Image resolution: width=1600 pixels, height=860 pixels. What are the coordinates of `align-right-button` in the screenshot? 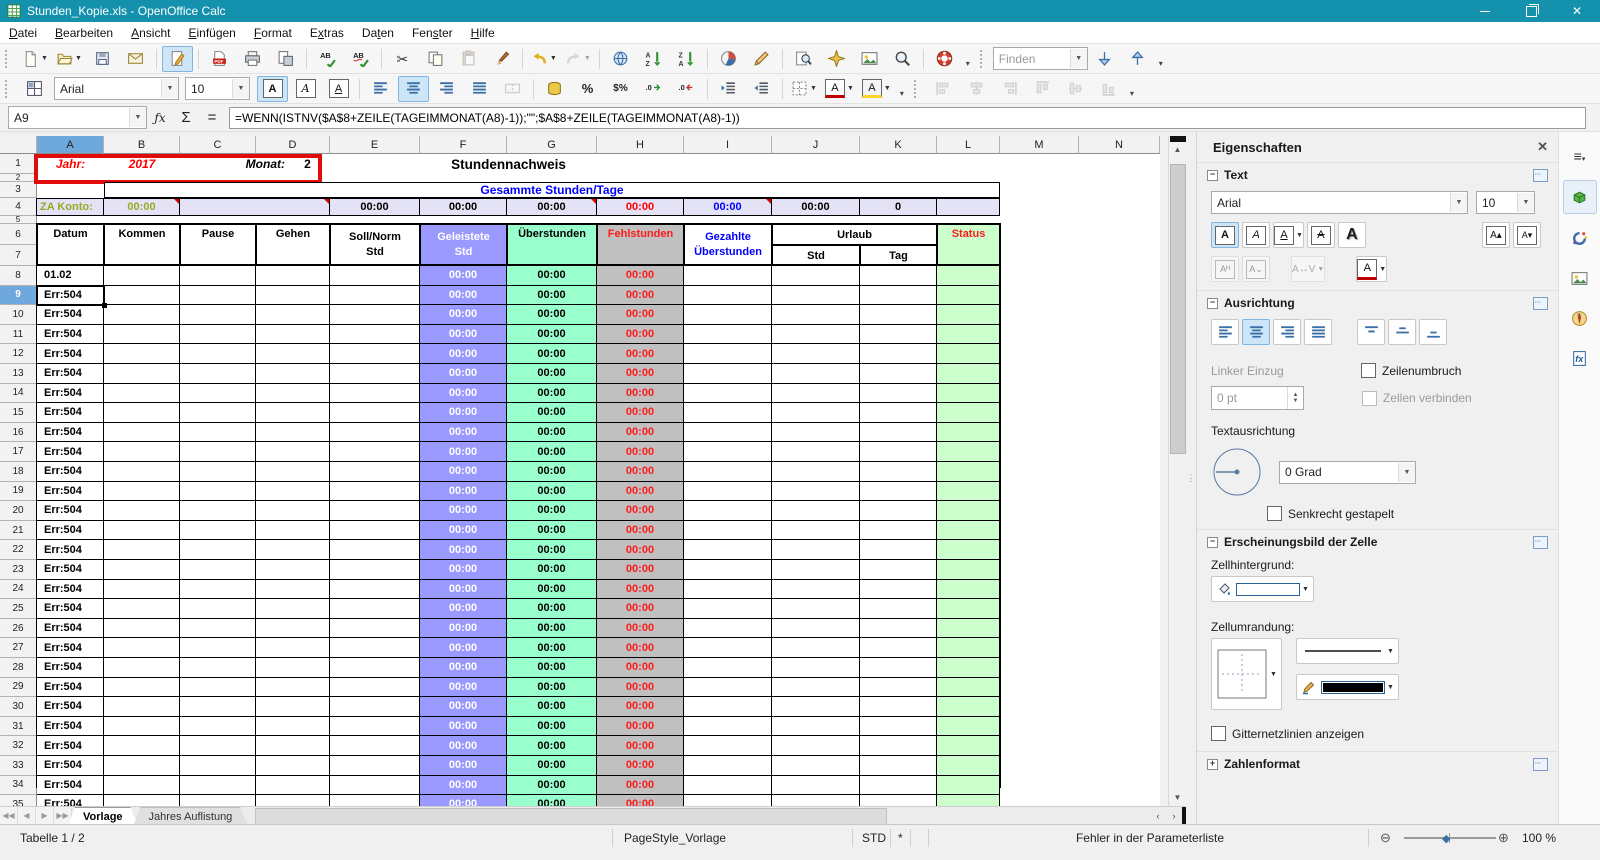 It's located at (446, 89).